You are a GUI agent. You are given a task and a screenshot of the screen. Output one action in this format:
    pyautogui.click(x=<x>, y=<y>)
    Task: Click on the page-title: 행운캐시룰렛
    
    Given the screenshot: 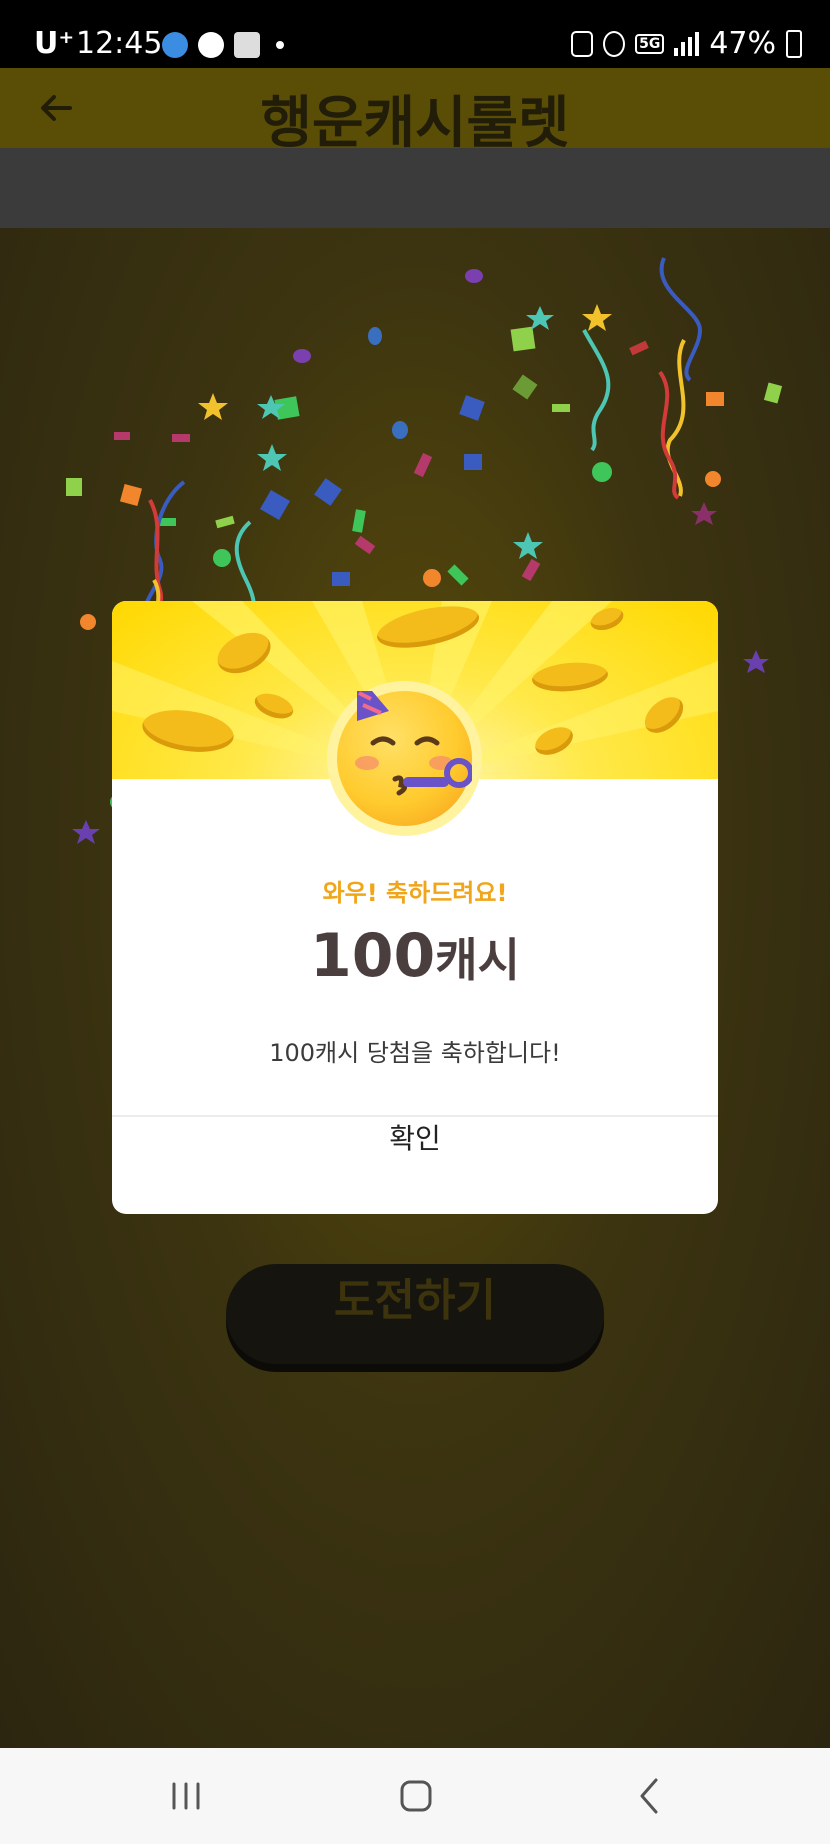 What is the action you would take?
    pyautogui.click(x=415, y=123)
    